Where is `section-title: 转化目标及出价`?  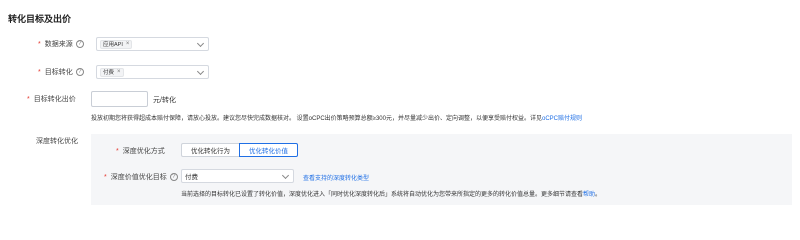
section-title: 转化目标及出价 is located at coordinates (40, 19).